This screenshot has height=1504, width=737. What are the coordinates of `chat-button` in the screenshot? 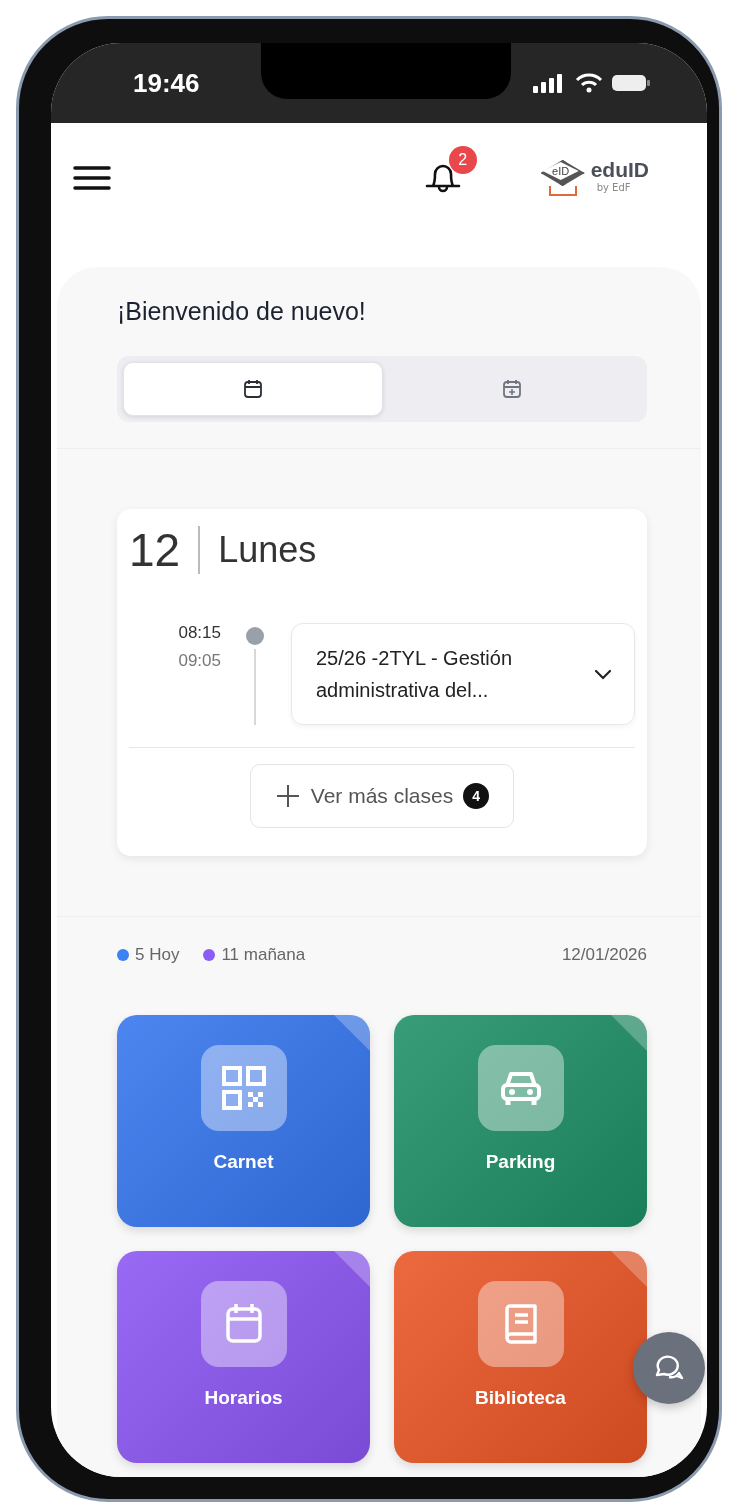 It's located at (669, 1368).